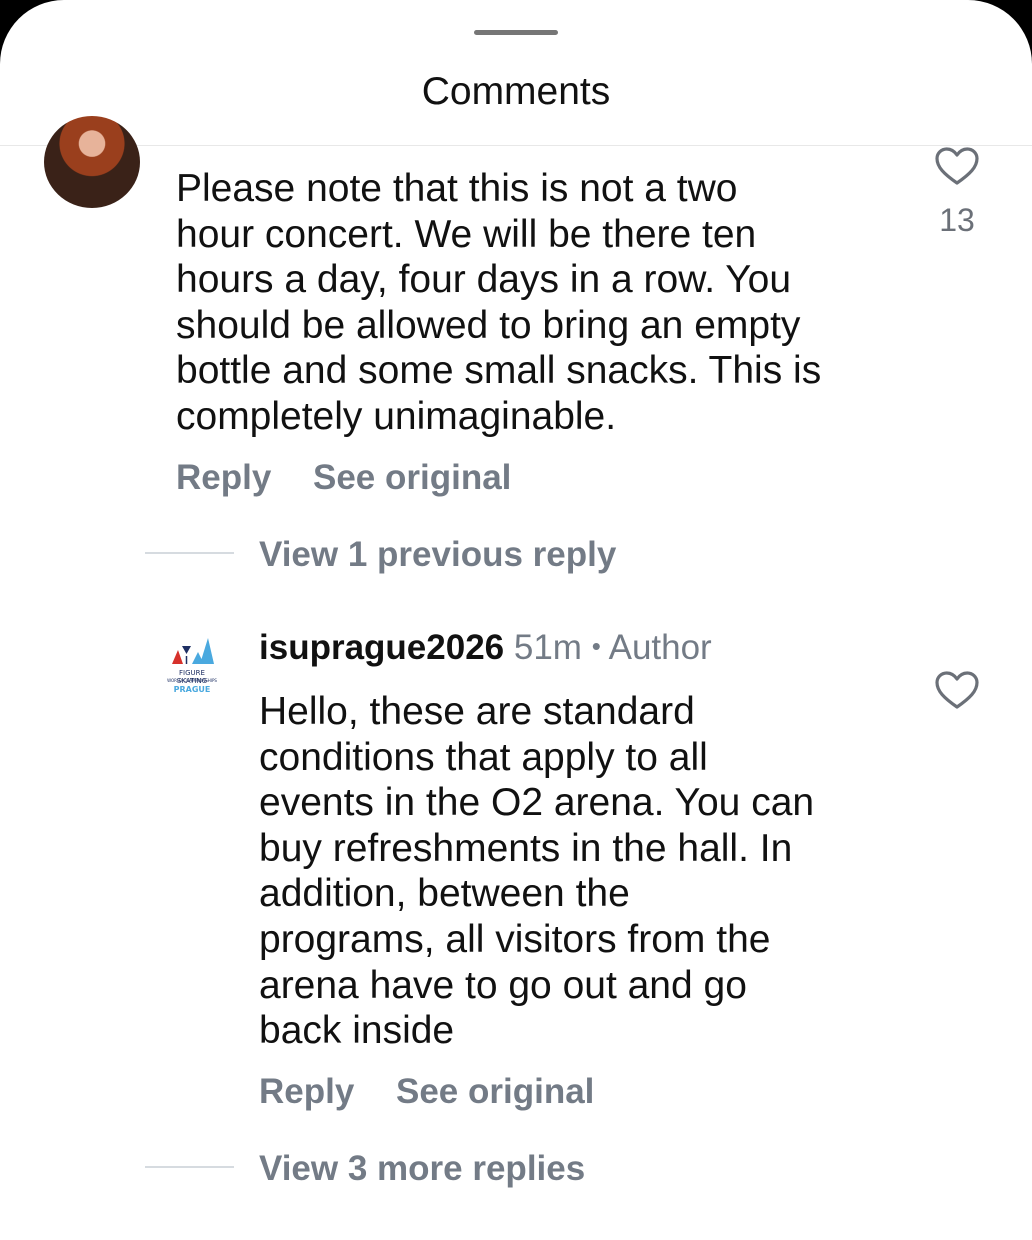 The image size is (1032, 1240). What do you see at coordinates (422, 1169) in the screenshot?
I see `view-more-replies-link: View 3 more replies` at bounding box center [422, 1169].